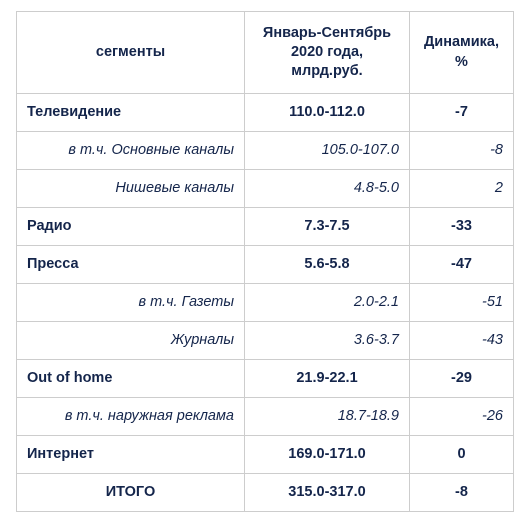  I want to click on header-value-line-2: 2020 года,, so click(327, 51).